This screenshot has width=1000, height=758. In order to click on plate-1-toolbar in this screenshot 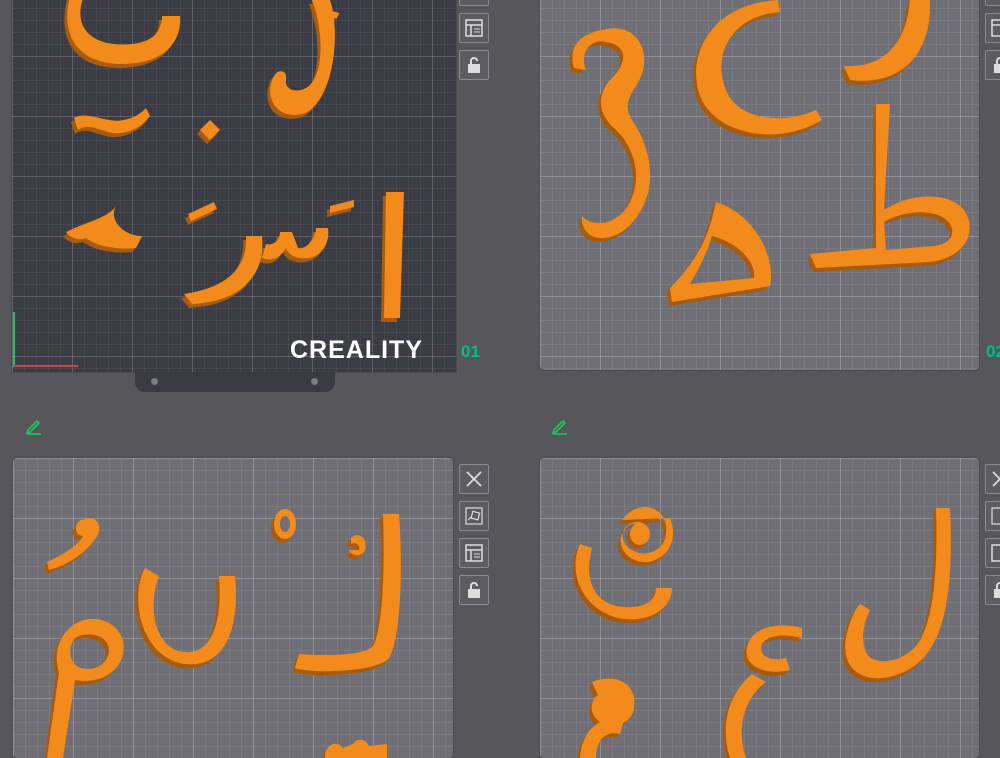, I will do `click(475, 43)`.